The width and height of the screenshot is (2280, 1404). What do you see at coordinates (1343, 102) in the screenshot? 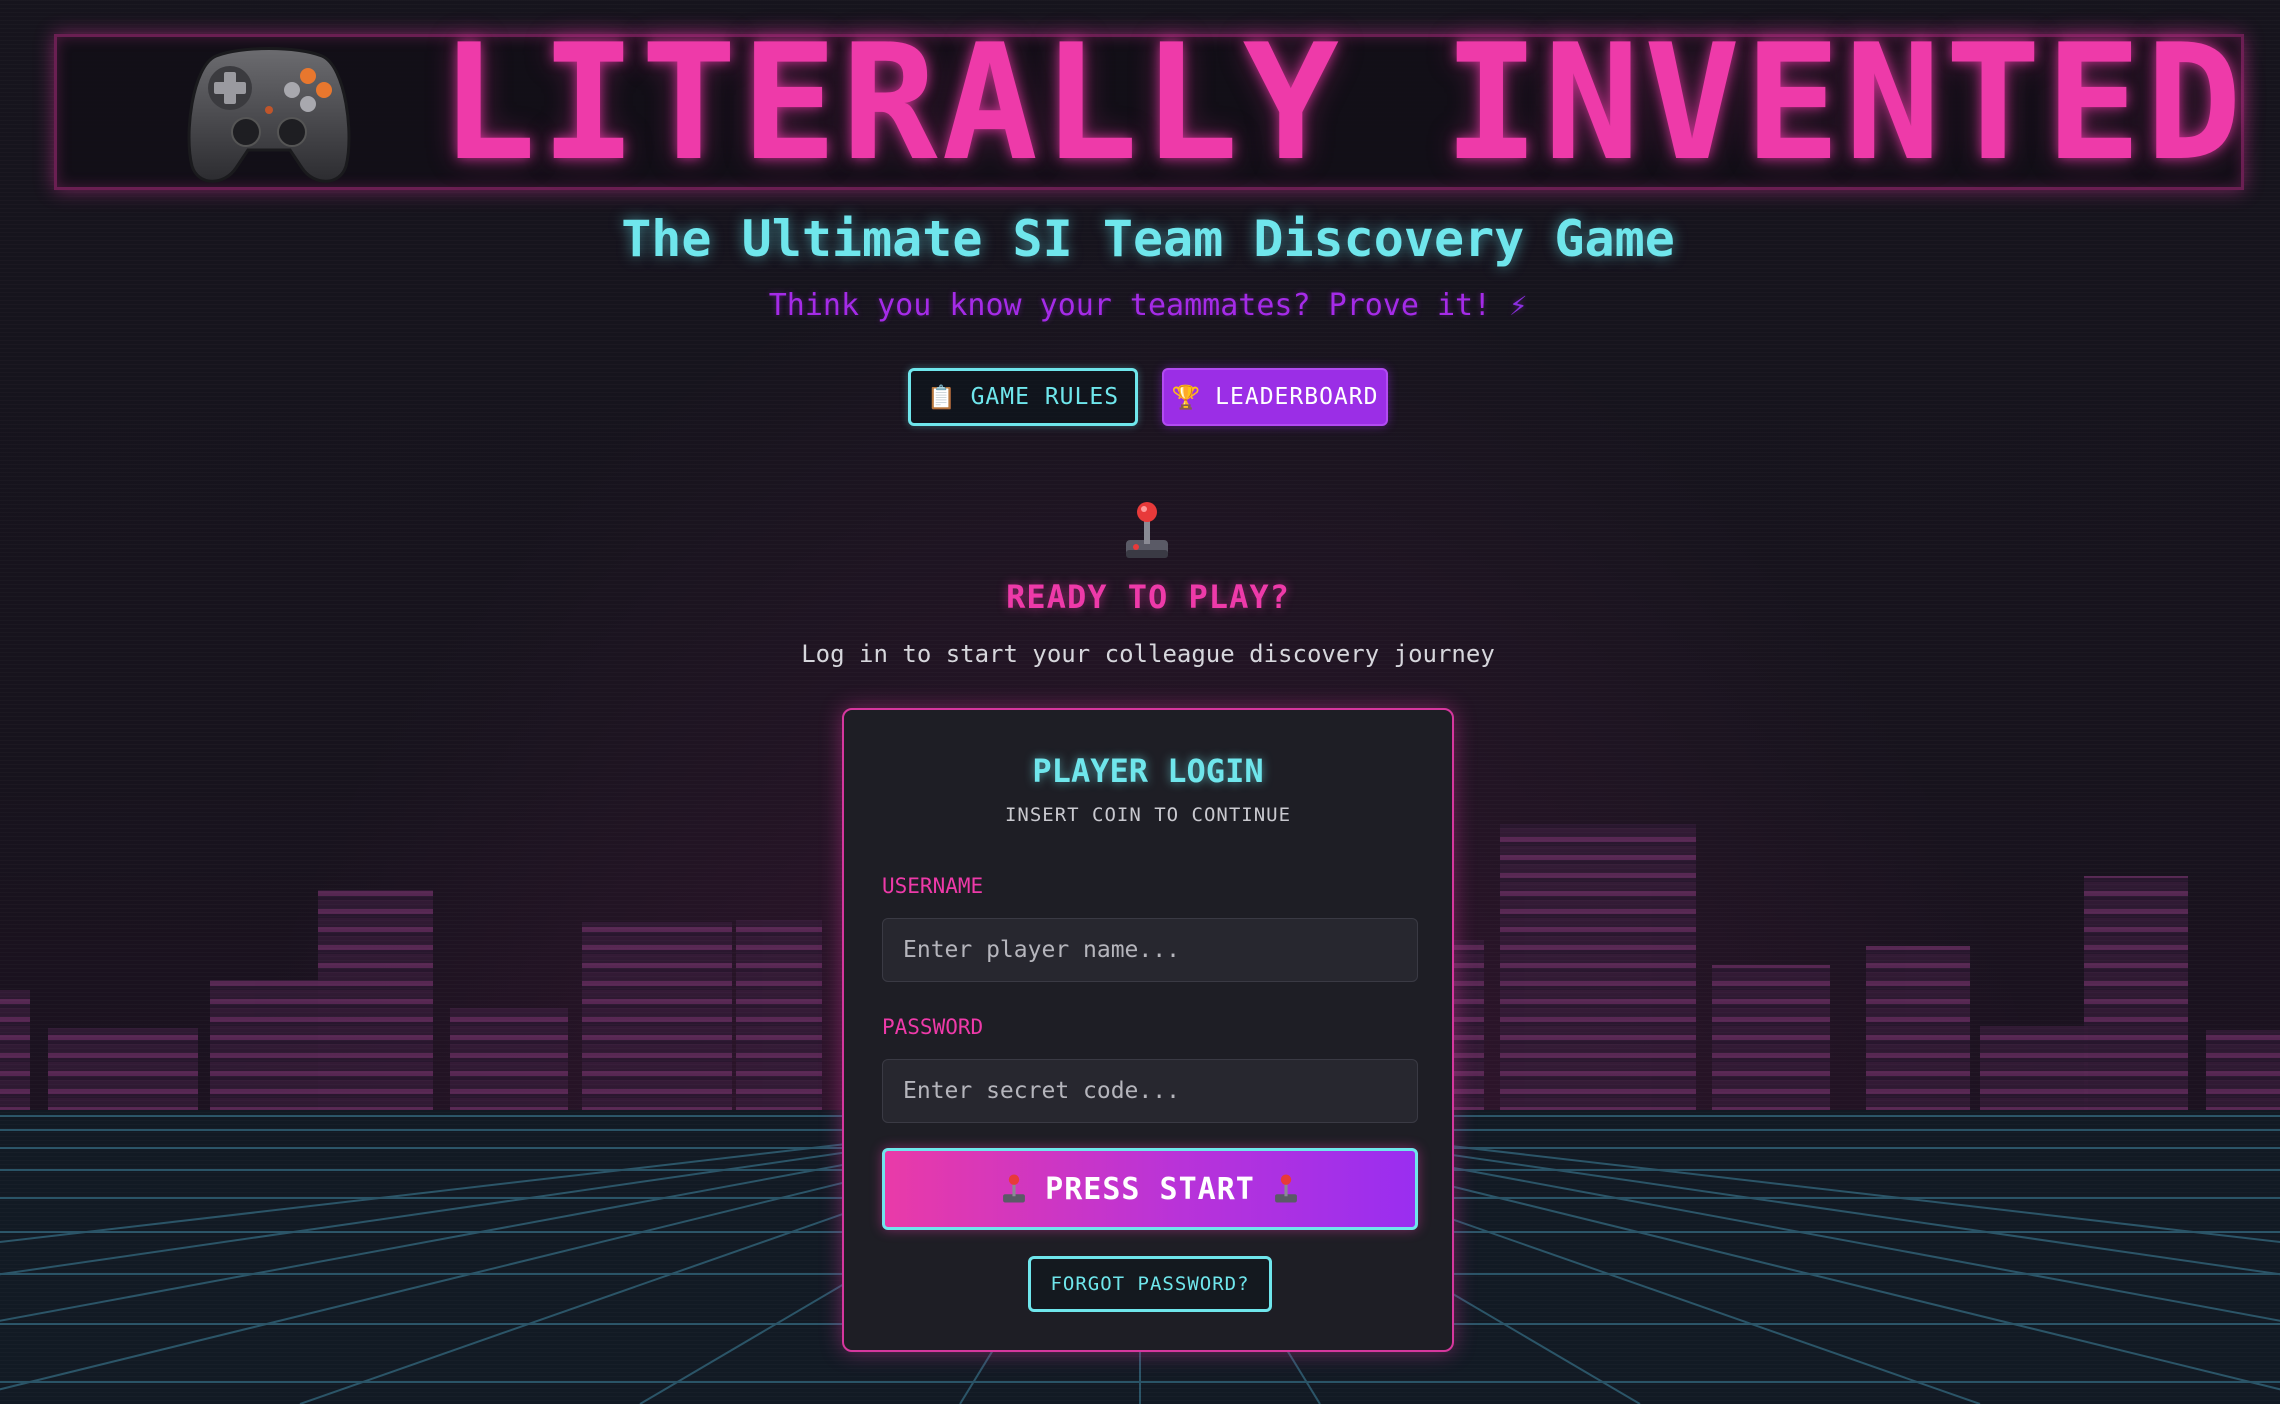
I see `app-title: LITERALLY INVENTED` at bounding box center [1343, 102].